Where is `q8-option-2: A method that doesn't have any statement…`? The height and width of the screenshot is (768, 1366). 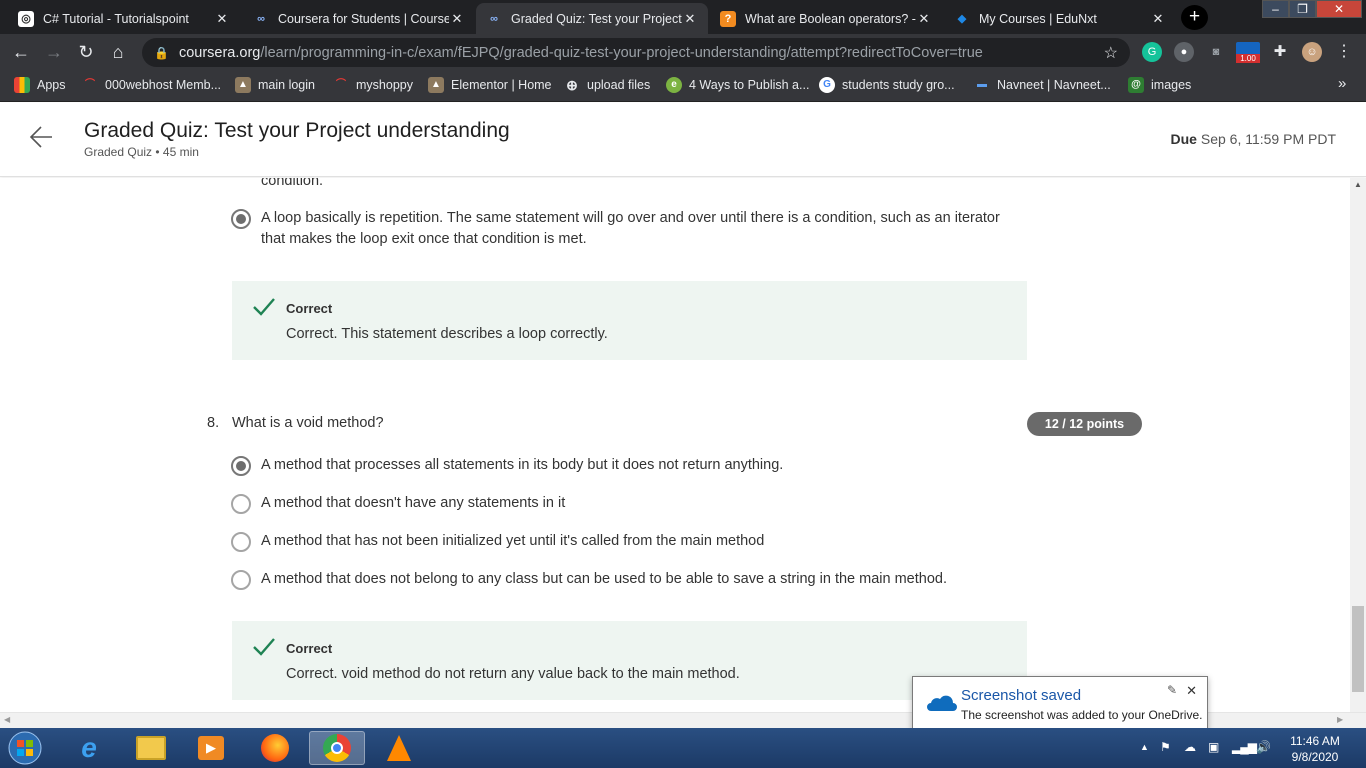
q8-option-2: A method that doesn't have any statement… is located at coordinates (413, 503).